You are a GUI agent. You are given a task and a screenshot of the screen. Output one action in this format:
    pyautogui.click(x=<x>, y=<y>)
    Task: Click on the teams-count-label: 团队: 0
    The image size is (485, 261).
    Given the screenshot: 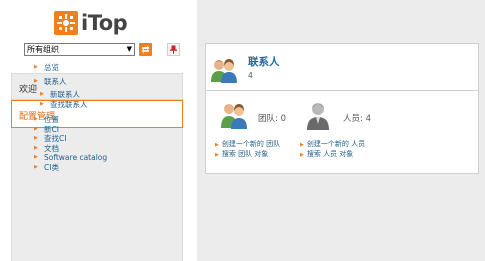 What is the action you would take?
    pyautogui.click(x=272, y=119)
    